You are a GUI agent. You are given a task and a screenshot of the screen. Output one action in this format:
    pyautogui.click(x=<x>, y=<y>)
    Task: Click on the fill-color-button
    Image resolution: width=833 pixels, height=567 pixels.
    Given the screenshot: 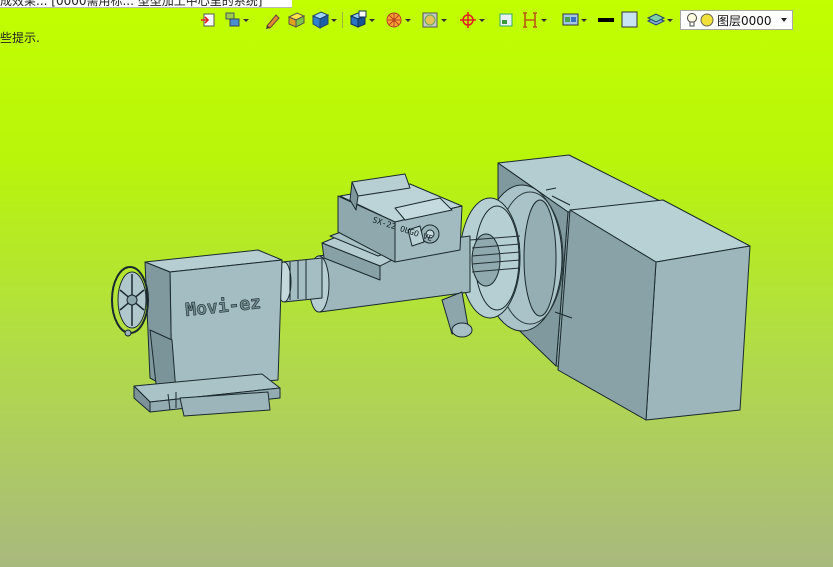 What is the action you would take?
    pyautogui.click(x=630, y=20)
    